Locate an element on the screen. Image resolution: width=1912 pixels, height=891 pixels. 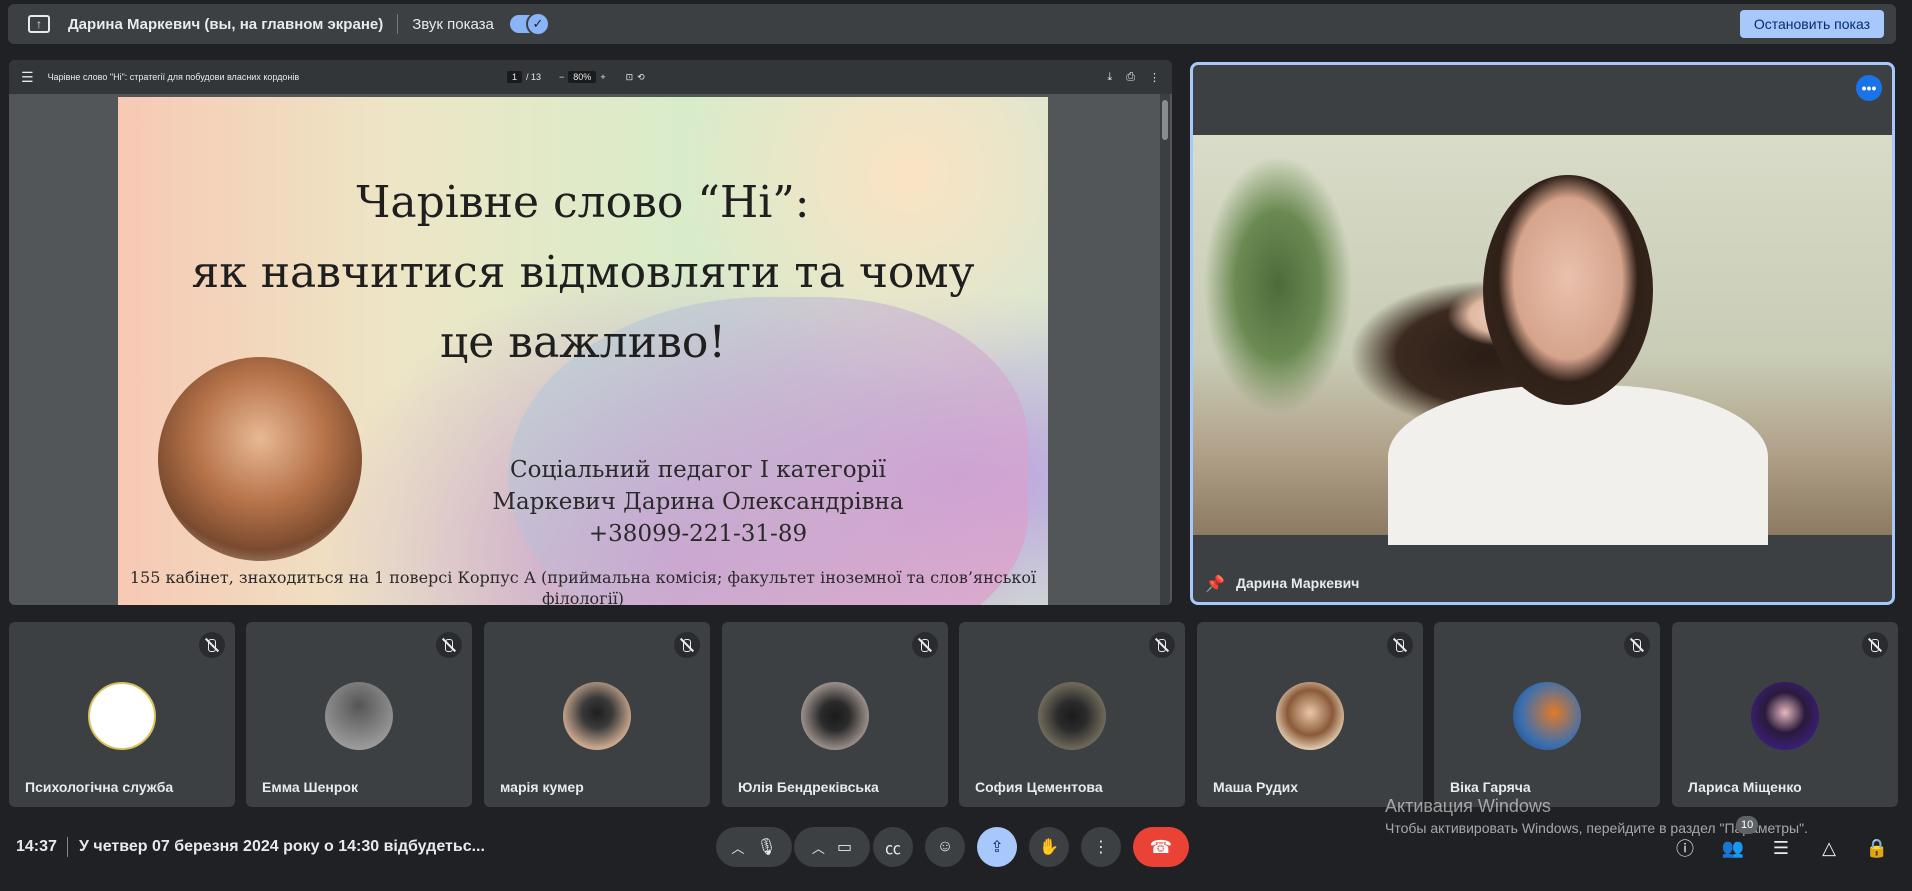
rotate-icon: ⟲ is located at coordinates (641, 77).